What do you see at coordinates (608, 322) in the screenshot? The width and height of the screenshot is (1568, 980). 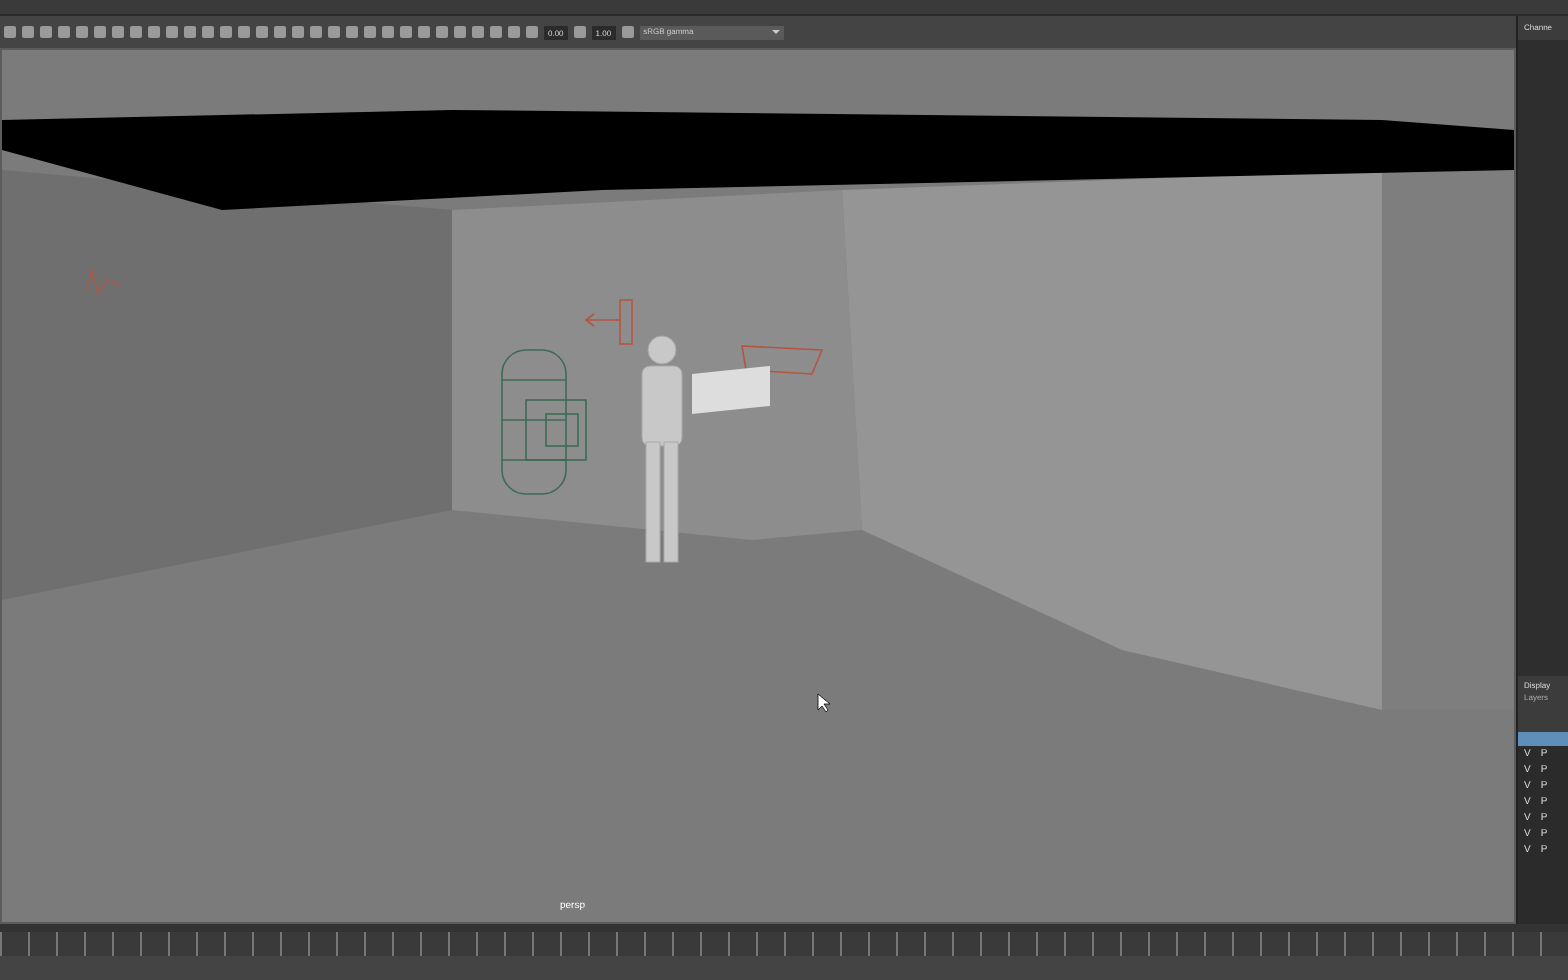 I see `light-gizmo-drawing` at bounding box center [608, 322].